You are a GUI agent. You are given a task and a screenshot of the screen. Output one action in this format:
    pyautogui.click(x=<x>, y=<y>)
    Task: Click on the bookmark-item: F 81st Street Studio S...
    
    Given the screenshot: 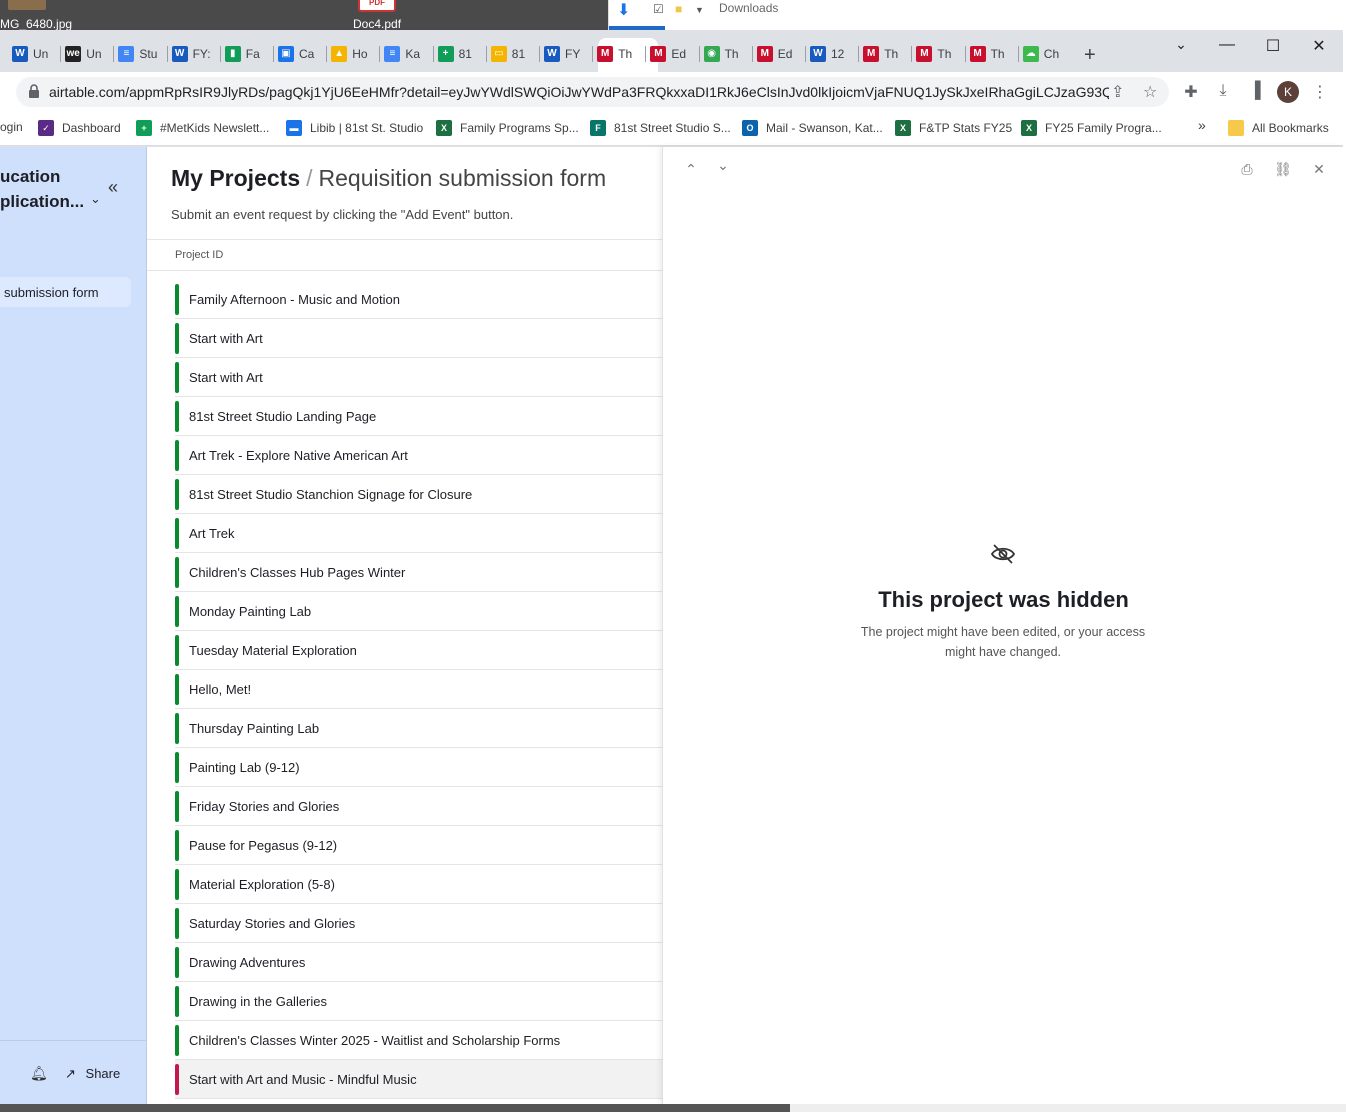 What is the action you would take?
    pyautogui.click(x=660, y=128)
    